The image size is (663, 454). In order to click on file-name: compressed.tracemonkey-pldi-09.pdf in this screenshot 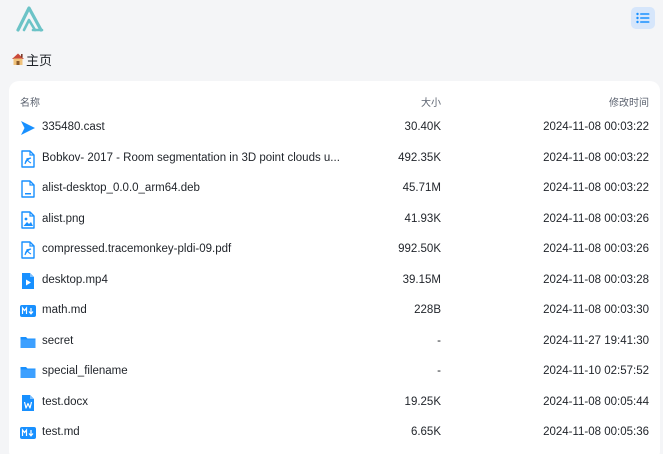, I will do `click(192, 249)`.